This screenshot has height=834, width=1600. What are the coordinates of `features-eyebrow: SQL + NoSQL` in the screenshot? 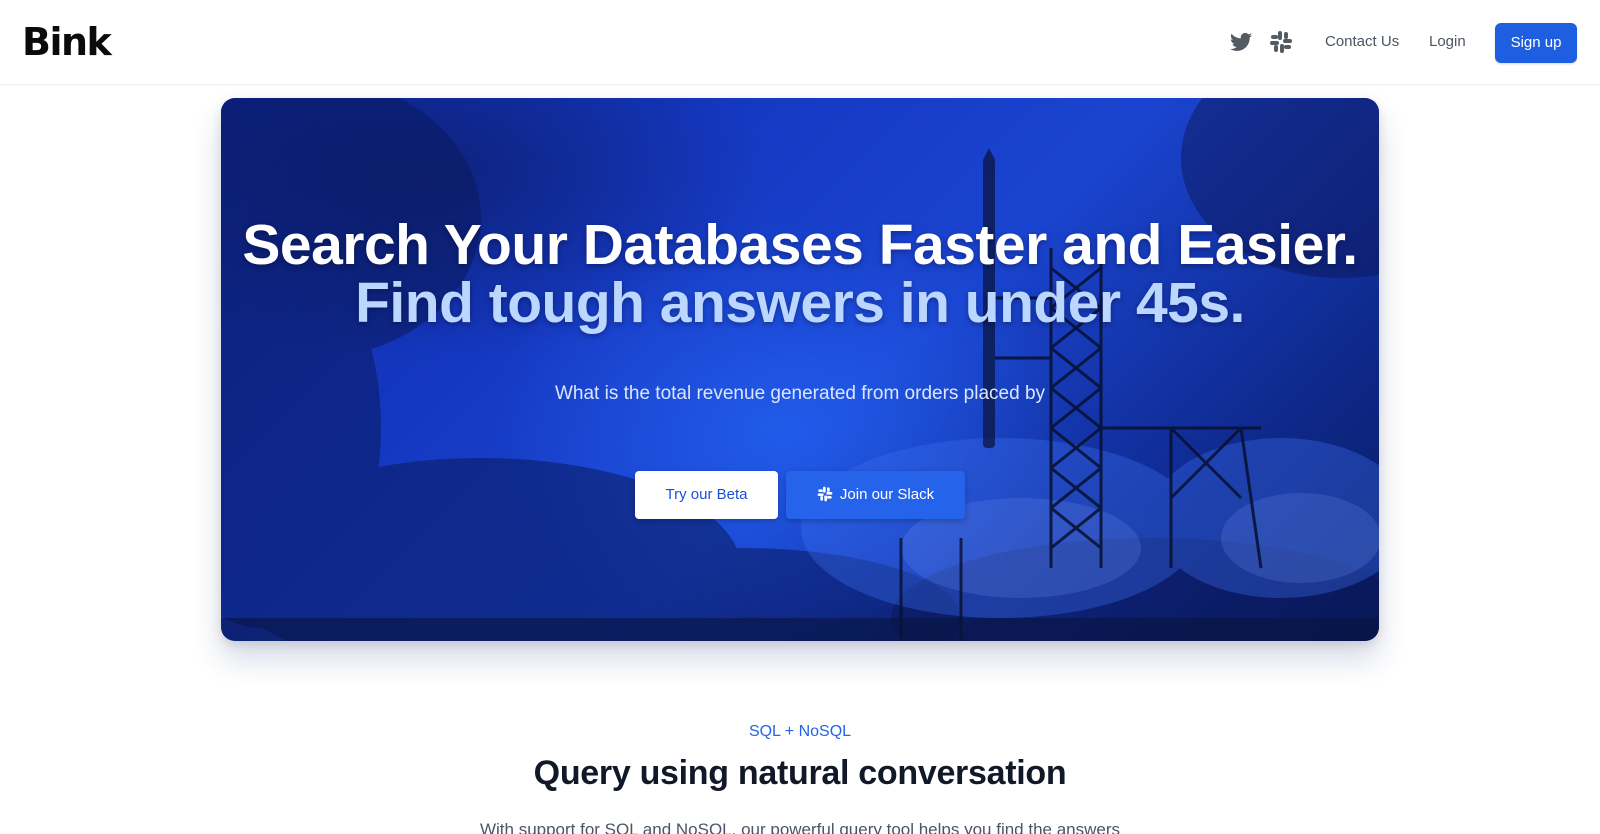 It's located at (800, 731).